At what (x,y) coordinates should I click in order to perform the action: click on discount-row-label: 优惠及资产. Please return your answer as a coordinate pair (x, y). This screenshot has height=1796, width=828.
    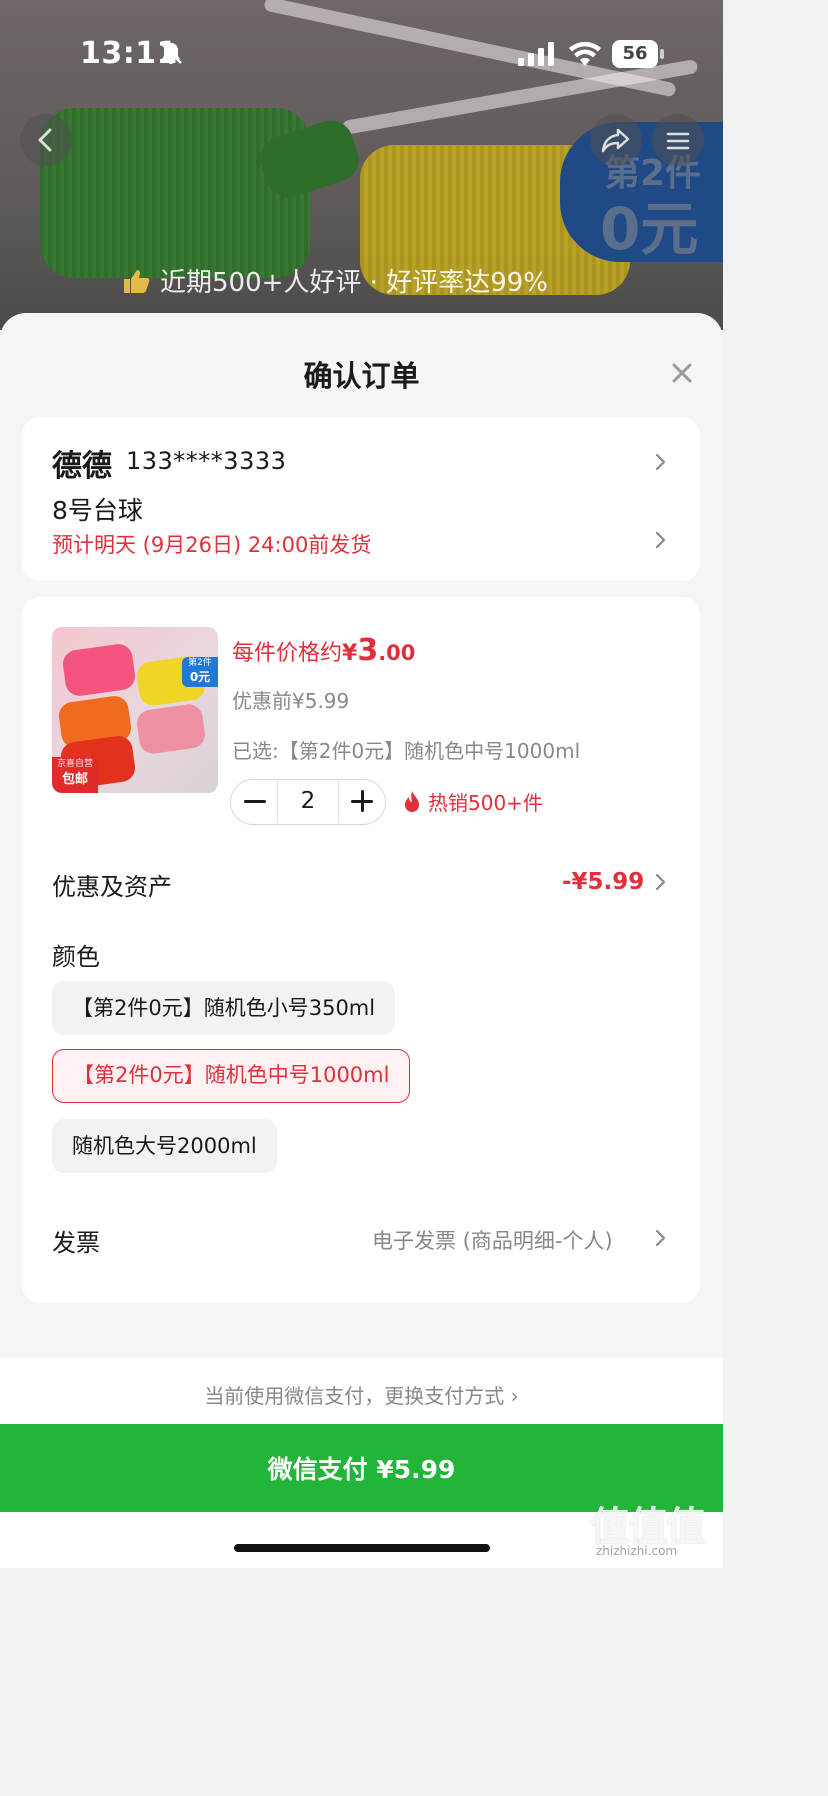
    Looking at the image, I should click on (112, 884).